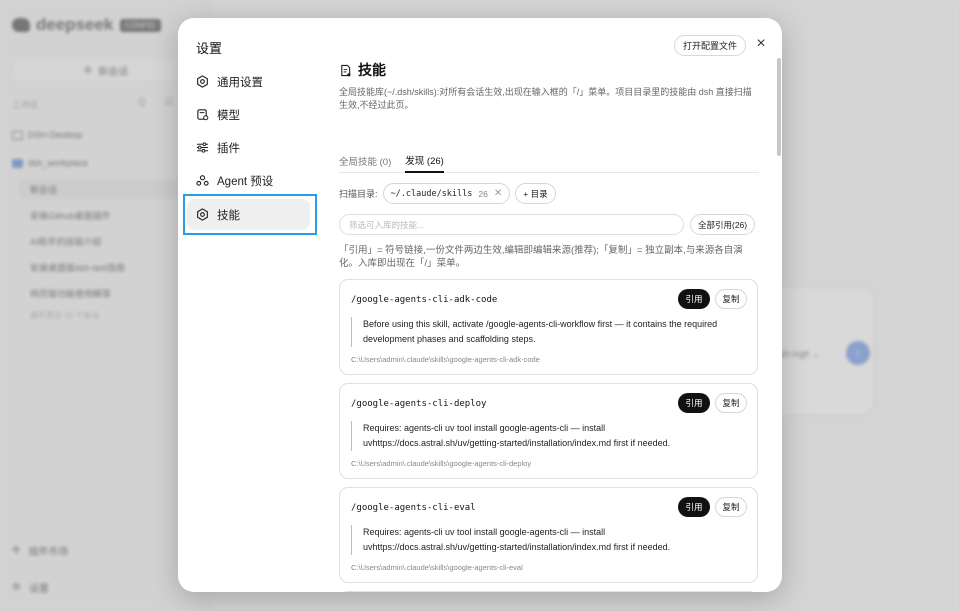 The height and width of the screenshot is (611, 960). I want to click on tab-global-skills: 全局技能 (0), so click(365, 161).